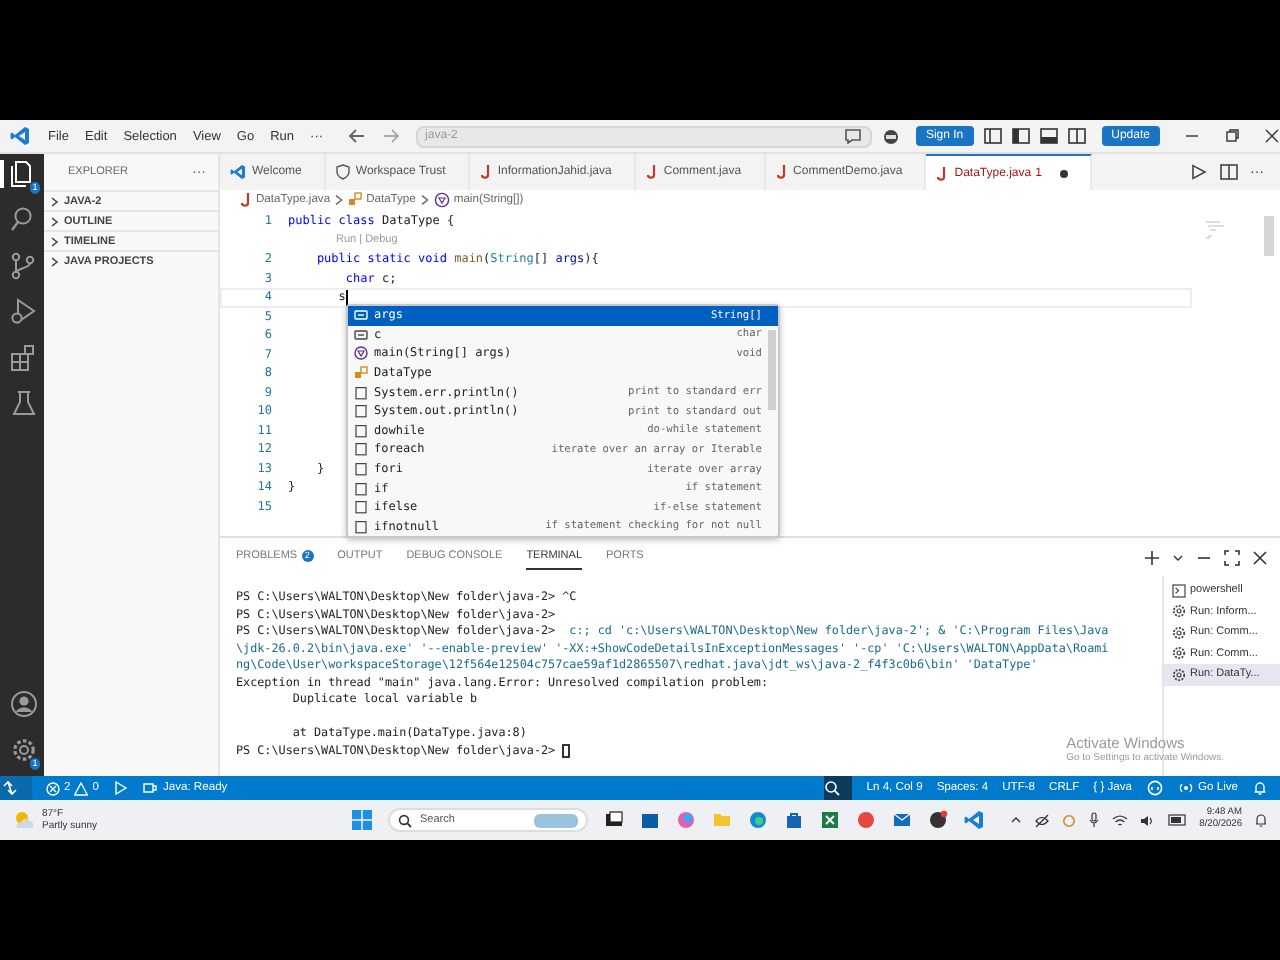  I want to click on terminal-icon, so click(1179, 590).